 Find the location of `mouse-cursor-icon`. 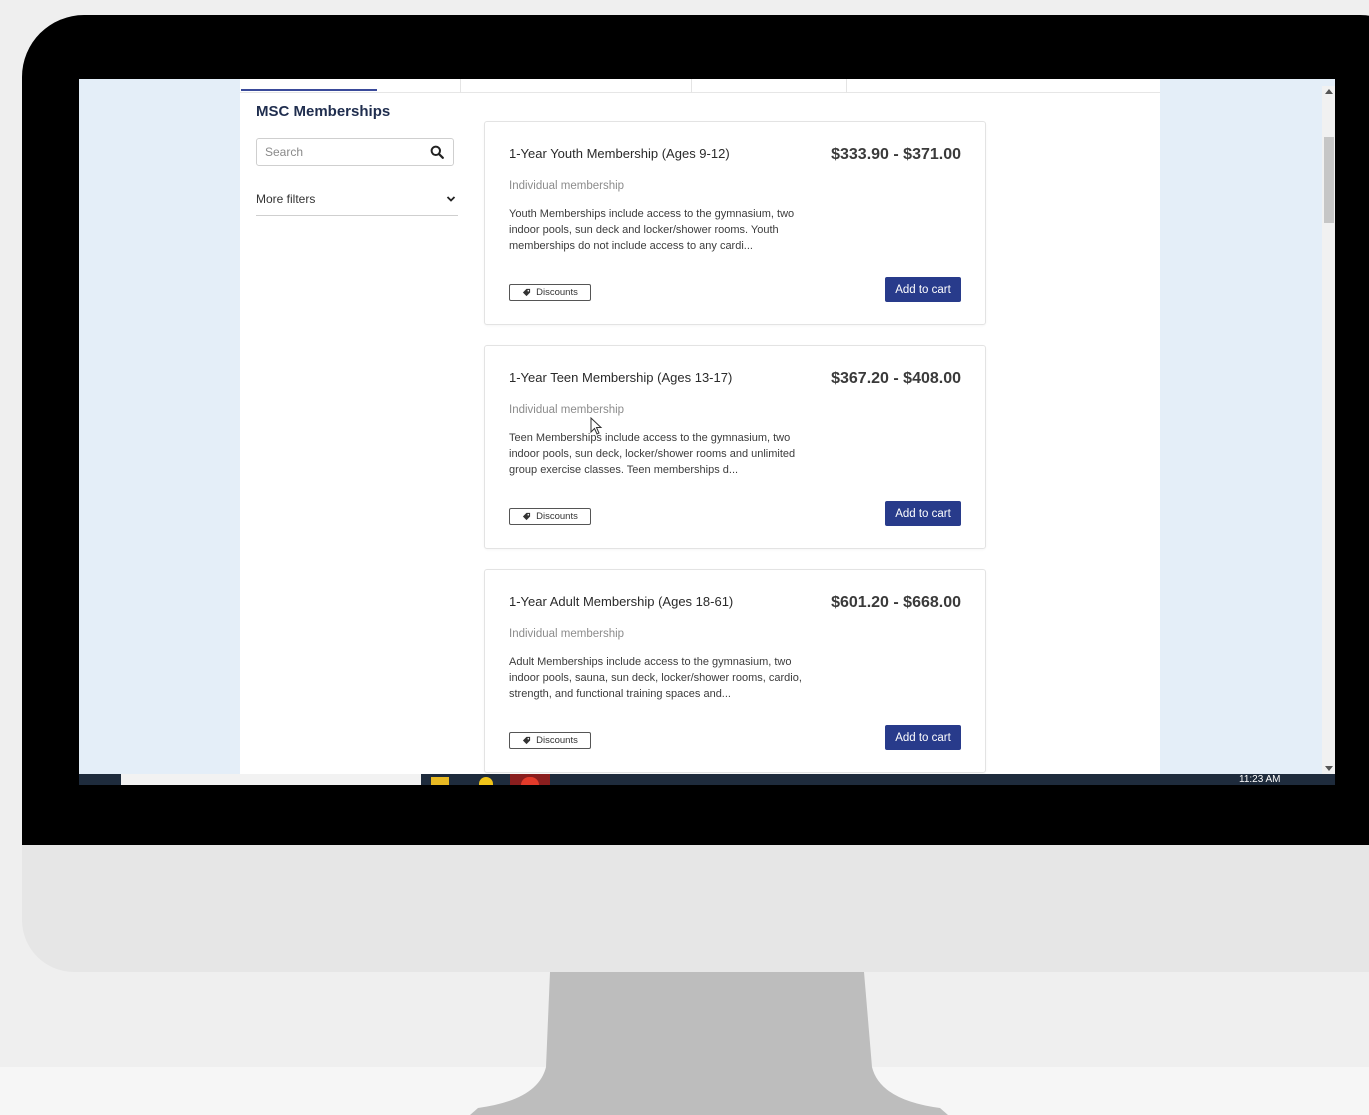

mouse-cursor-icon is located at coordinates (596, 426).